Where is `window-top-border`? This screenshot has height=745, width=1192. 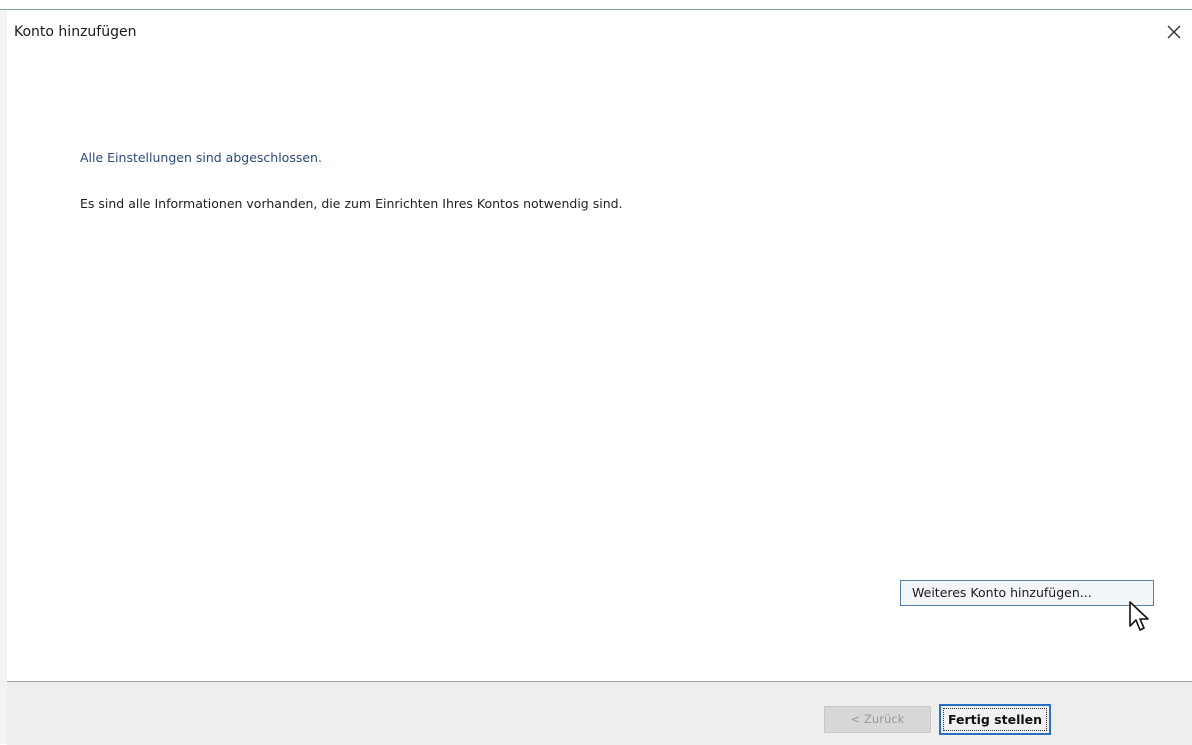
window-top-border is located at coordinates (596, 5).